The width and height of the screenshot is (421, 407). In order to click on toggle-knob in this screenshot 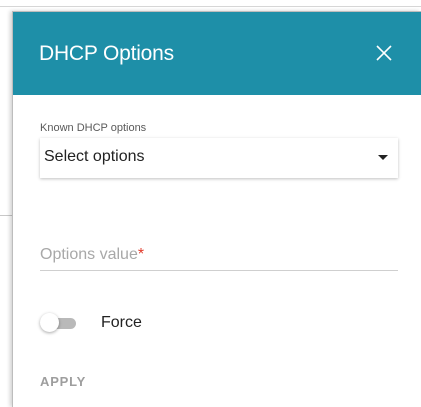, I will do `click(49, 322)`.